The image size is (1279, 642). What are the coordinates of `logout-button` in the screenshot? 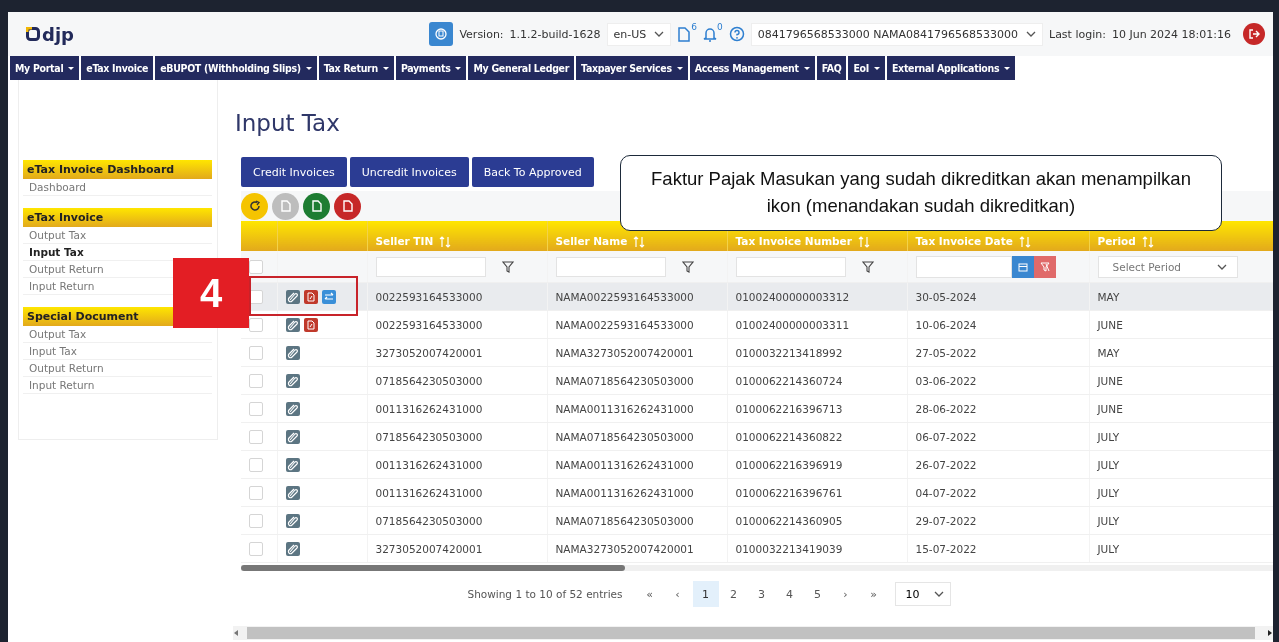 It's located at (1254, 34).